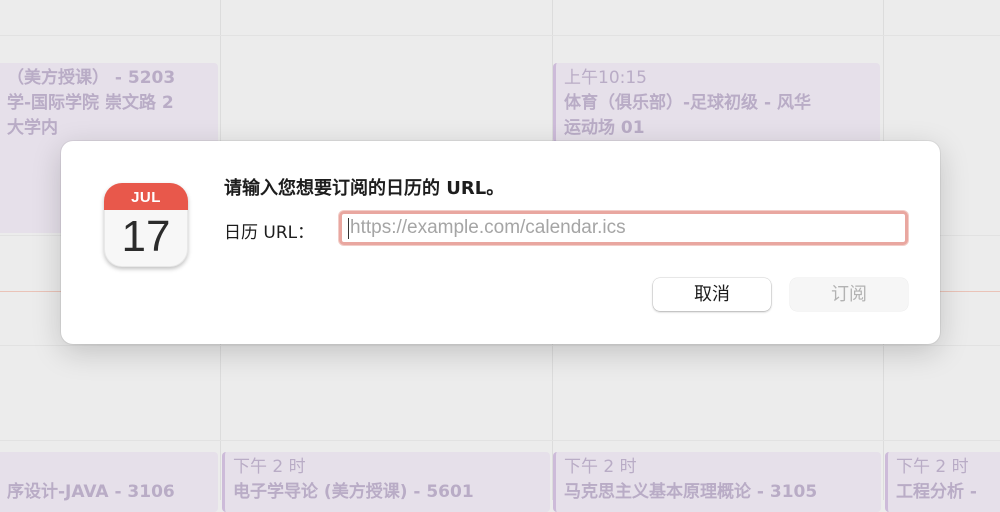 The height and width of the screenshot is (512, 1000). I want to click on event-location: 运动场 01, so click(604, 128).